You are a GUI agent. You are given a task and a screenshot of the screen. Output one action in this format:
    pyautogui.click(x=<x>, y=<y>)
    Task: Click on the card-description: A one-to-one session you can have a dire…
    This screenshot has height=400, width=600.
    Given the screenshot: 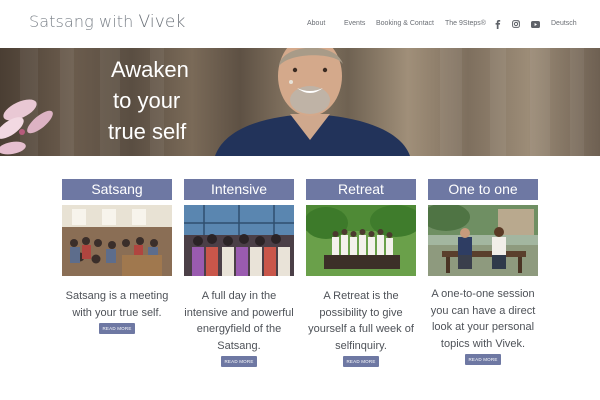 What is the action you would take?
    pyautogui.click(x=483, y=319)
    